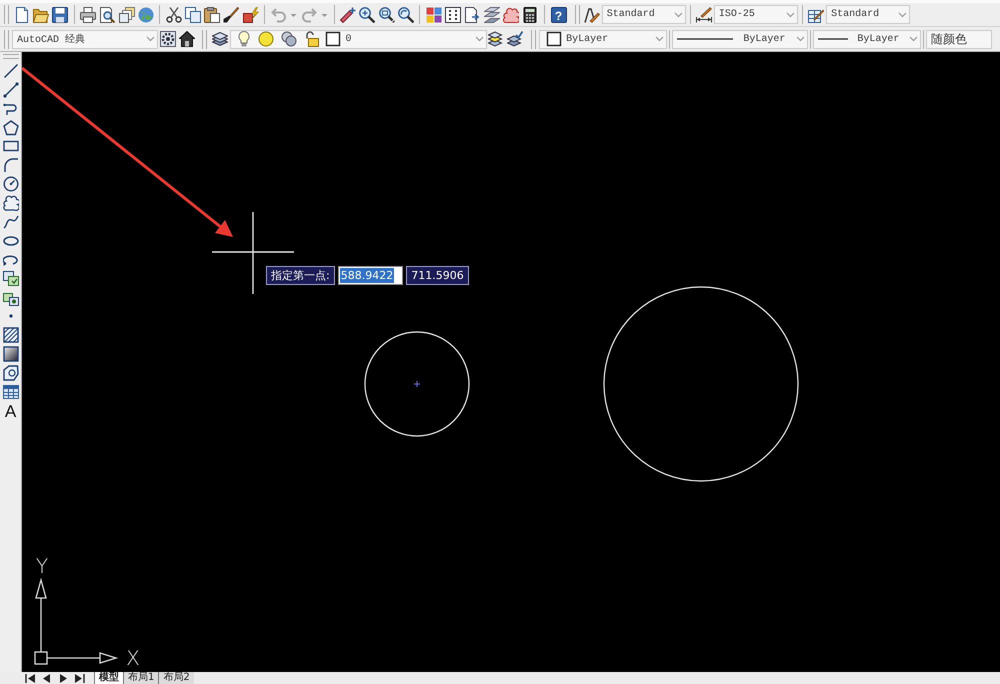  Describe the element at coordinates (602, 39) in the screenshot. I see `color-dropdown: ByLayer` at that location.